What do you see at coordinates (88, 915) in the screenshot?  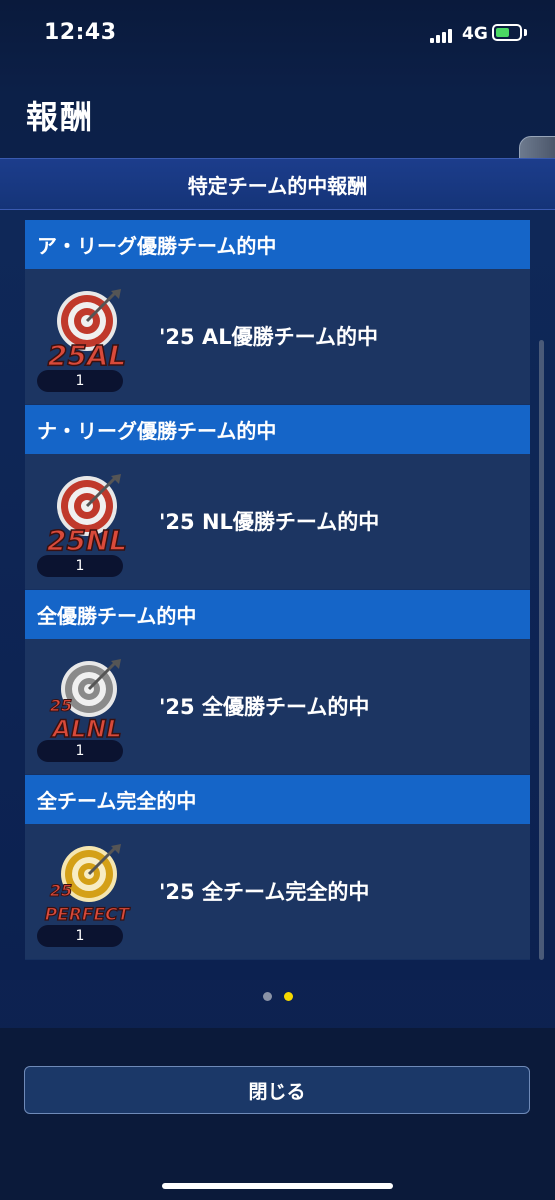 I see `badge-text: PERFECT` at bounding box center [88, 915].